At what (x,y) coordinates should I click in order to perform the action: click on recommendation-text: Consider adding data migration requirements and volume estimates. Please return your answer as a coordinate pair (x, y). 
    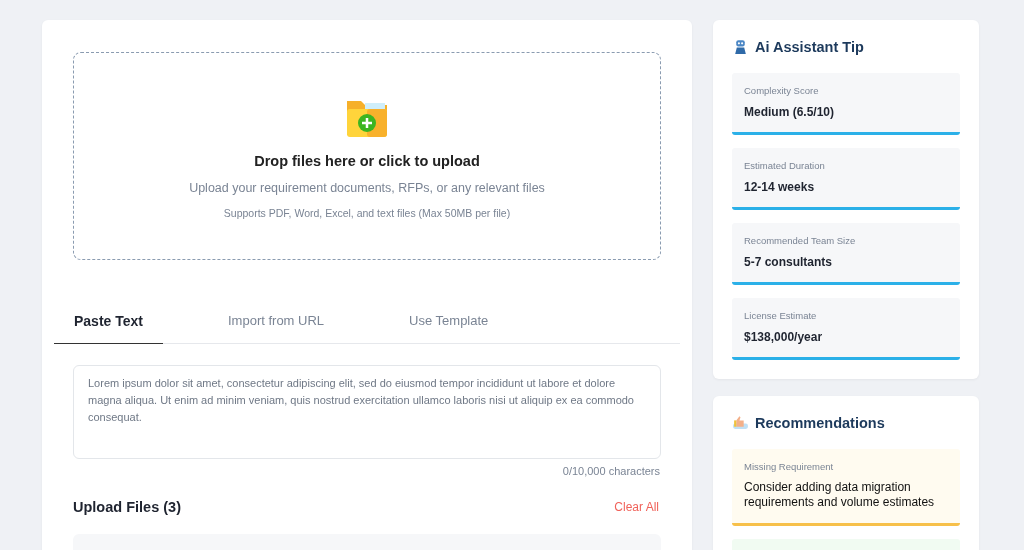
    Looking at the image, I should click on (840, 495).